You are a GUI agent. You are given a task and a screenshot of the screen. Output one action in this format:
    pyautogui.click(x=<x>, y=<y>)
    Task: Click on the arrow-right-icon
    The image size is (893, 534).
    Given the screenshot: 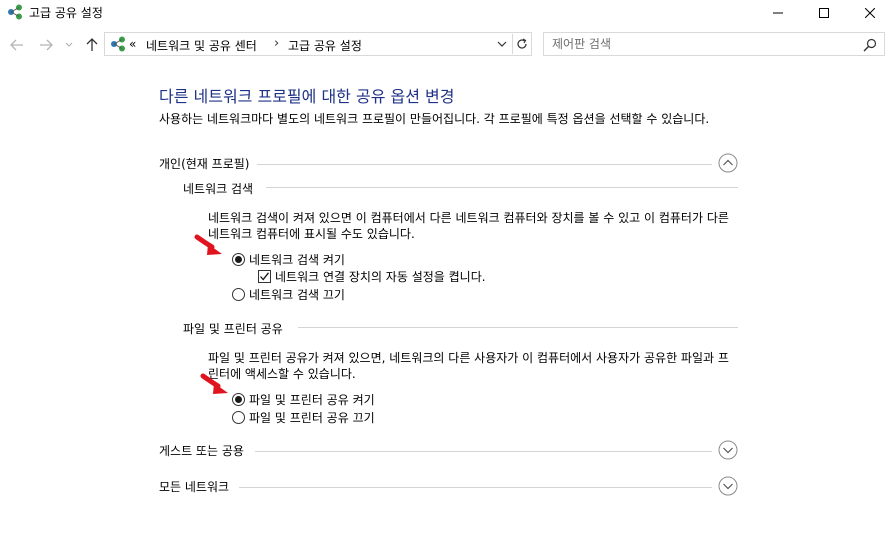 What is the action you would take?
    pyautogui.click(x=46, y=45)
    